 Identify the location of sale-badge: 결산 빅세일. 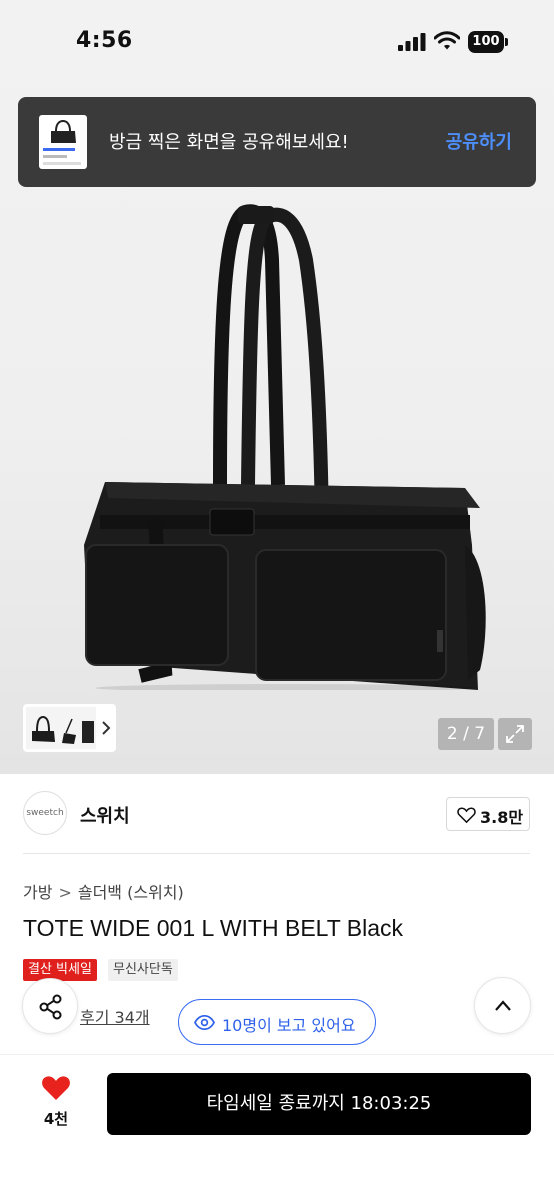
(60, 970).